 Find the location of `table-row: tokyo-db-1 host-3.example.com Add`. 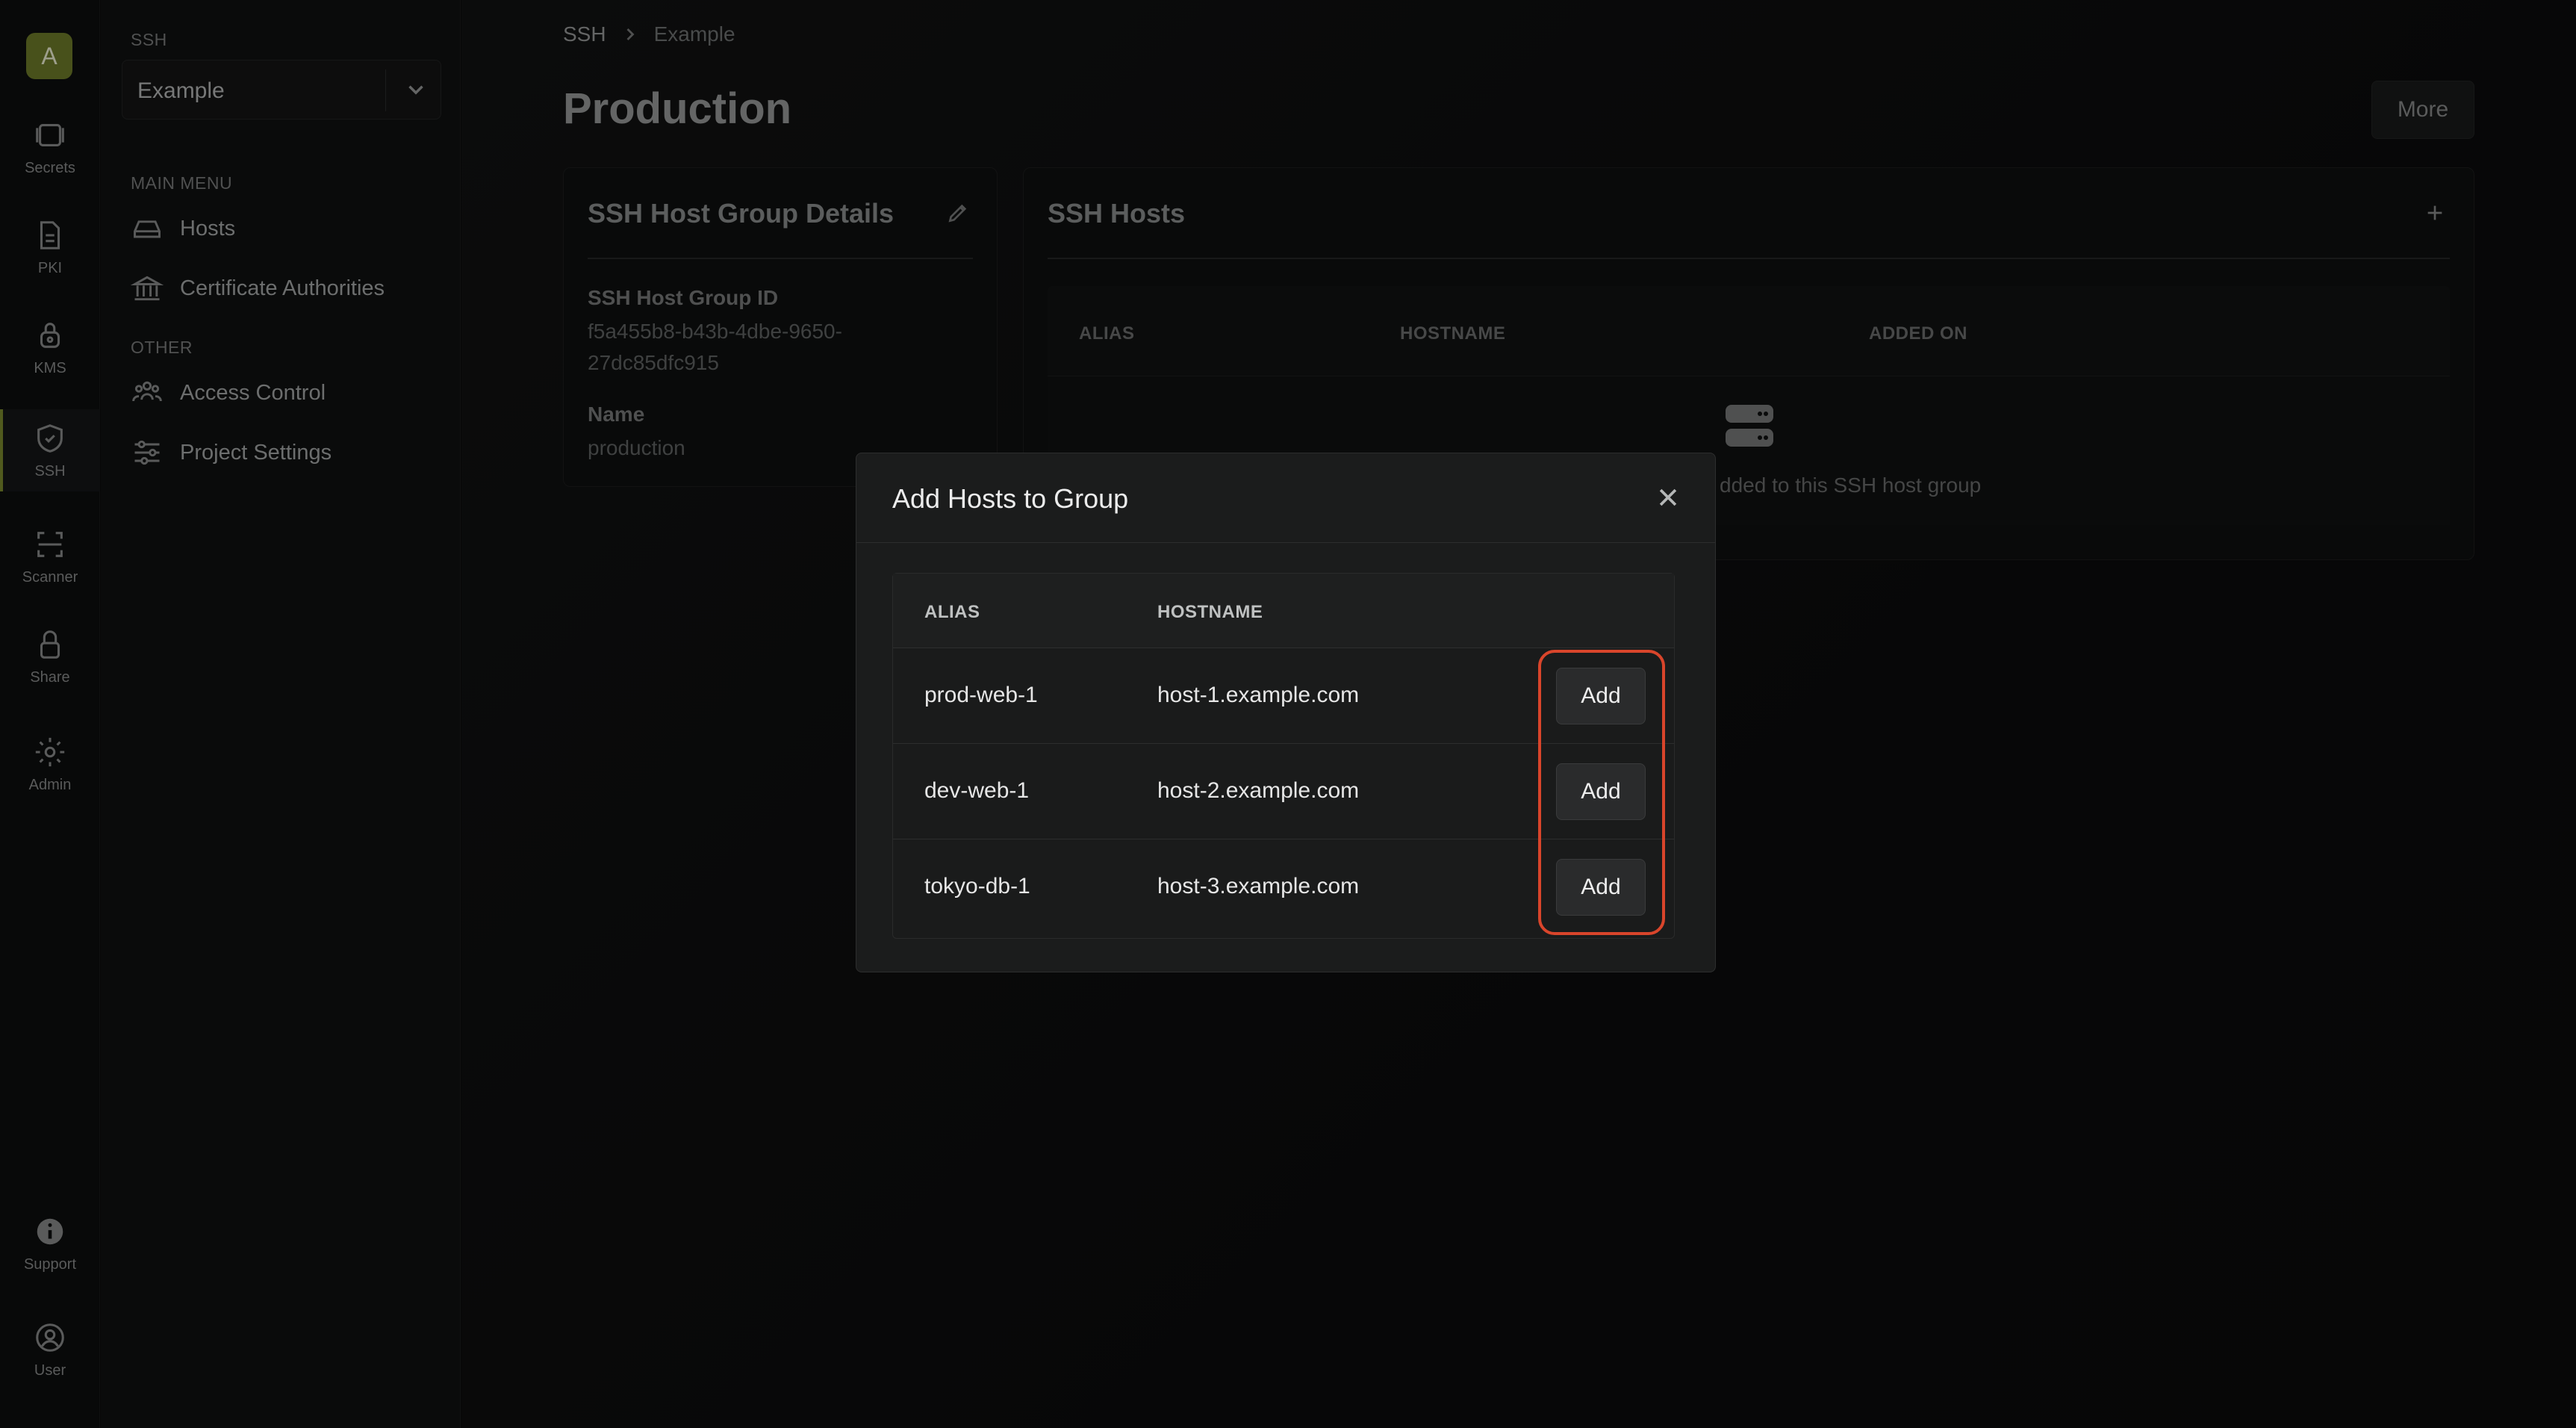

table-row: tokyo-db-1 host-3.example.com Add is located at coordinates (1283, 887).